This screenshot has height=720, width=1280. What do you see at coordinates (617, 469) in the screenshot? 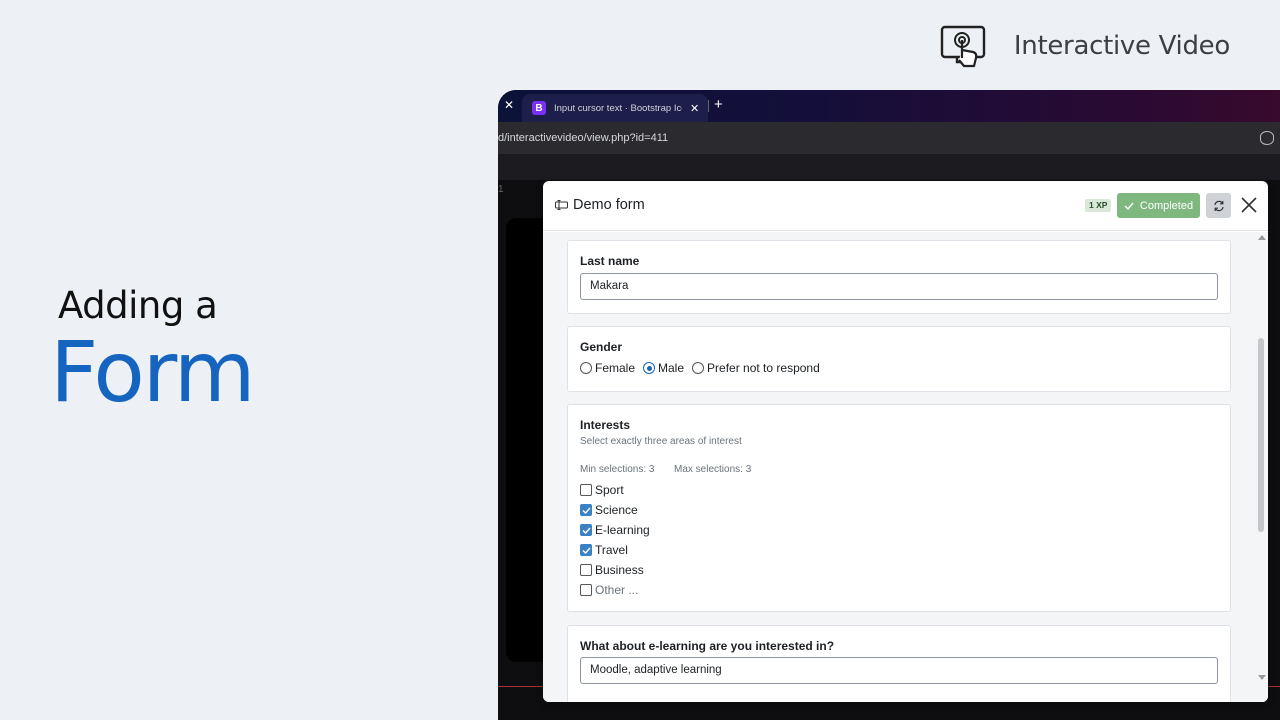
I see `min-selections: Min selections: 3` at bounding box center [617, 469].